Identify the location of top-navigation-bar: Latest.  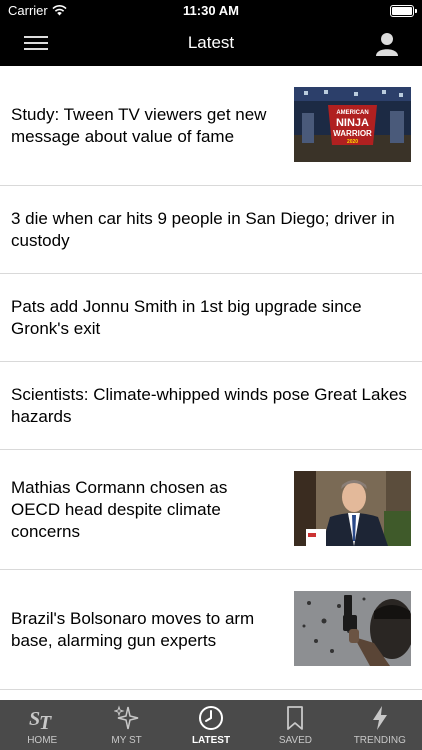
(211, 44).